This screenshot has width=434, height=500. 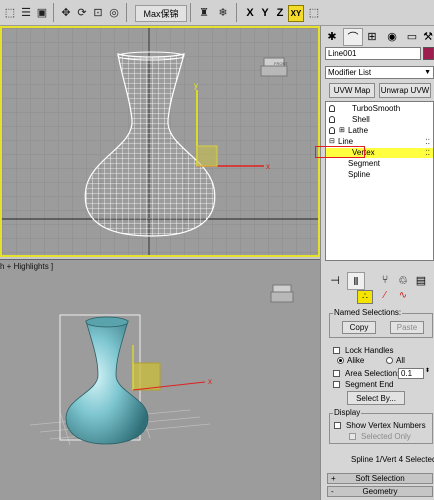 I want to click on lock-handles-label: Lock Handles, so click(x=369, y=350).